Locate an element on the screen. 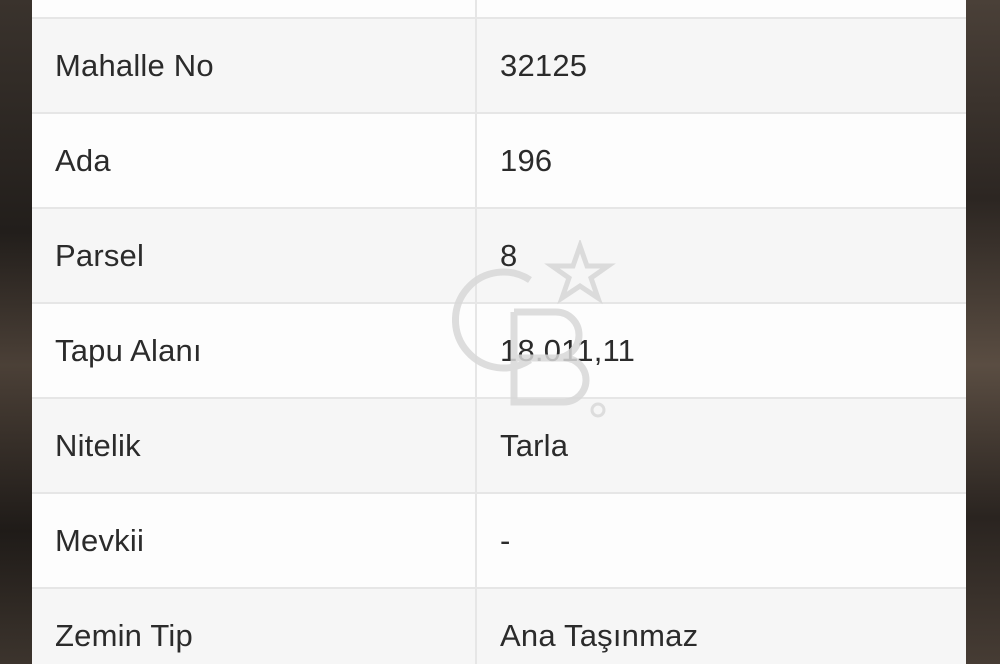 This screenshot has width=1000, height=664. row-label-tapu-alani: Tapu Alanı is located at coordinates (254, 350).